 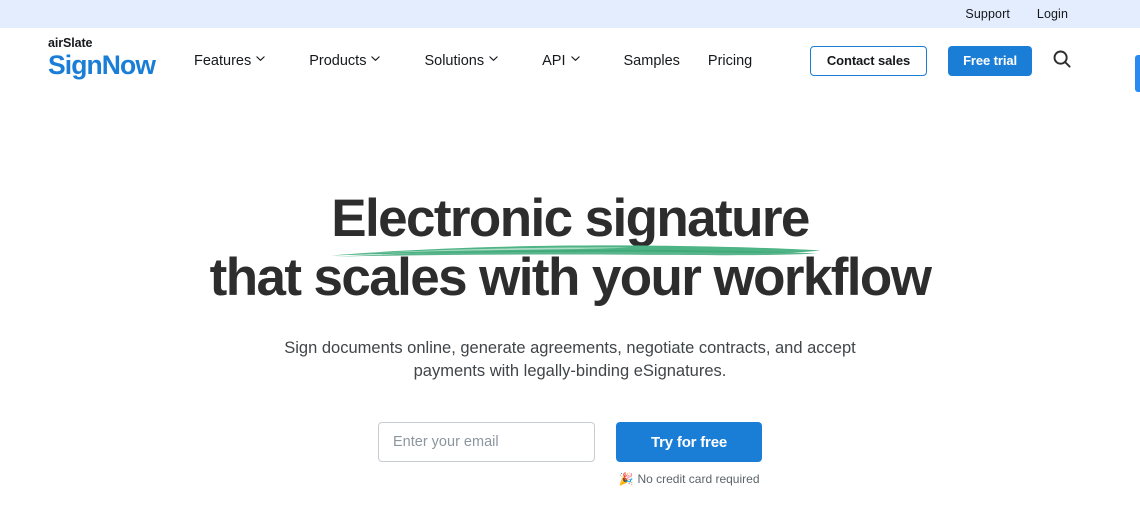 I want to click on header-actions: Contact sales Free trial, so click(x=942, y=60).